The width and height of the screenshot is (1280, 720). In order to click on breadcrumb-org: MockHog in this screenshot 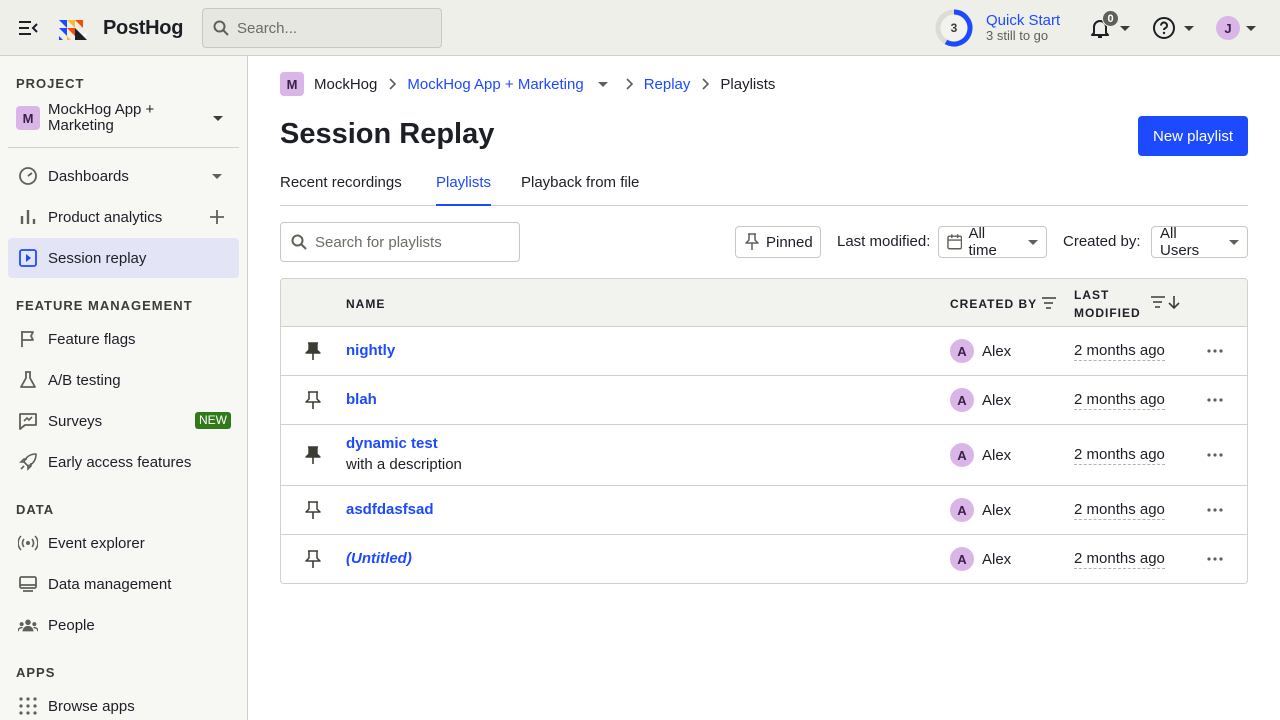, I will do `click(345, 84)`.